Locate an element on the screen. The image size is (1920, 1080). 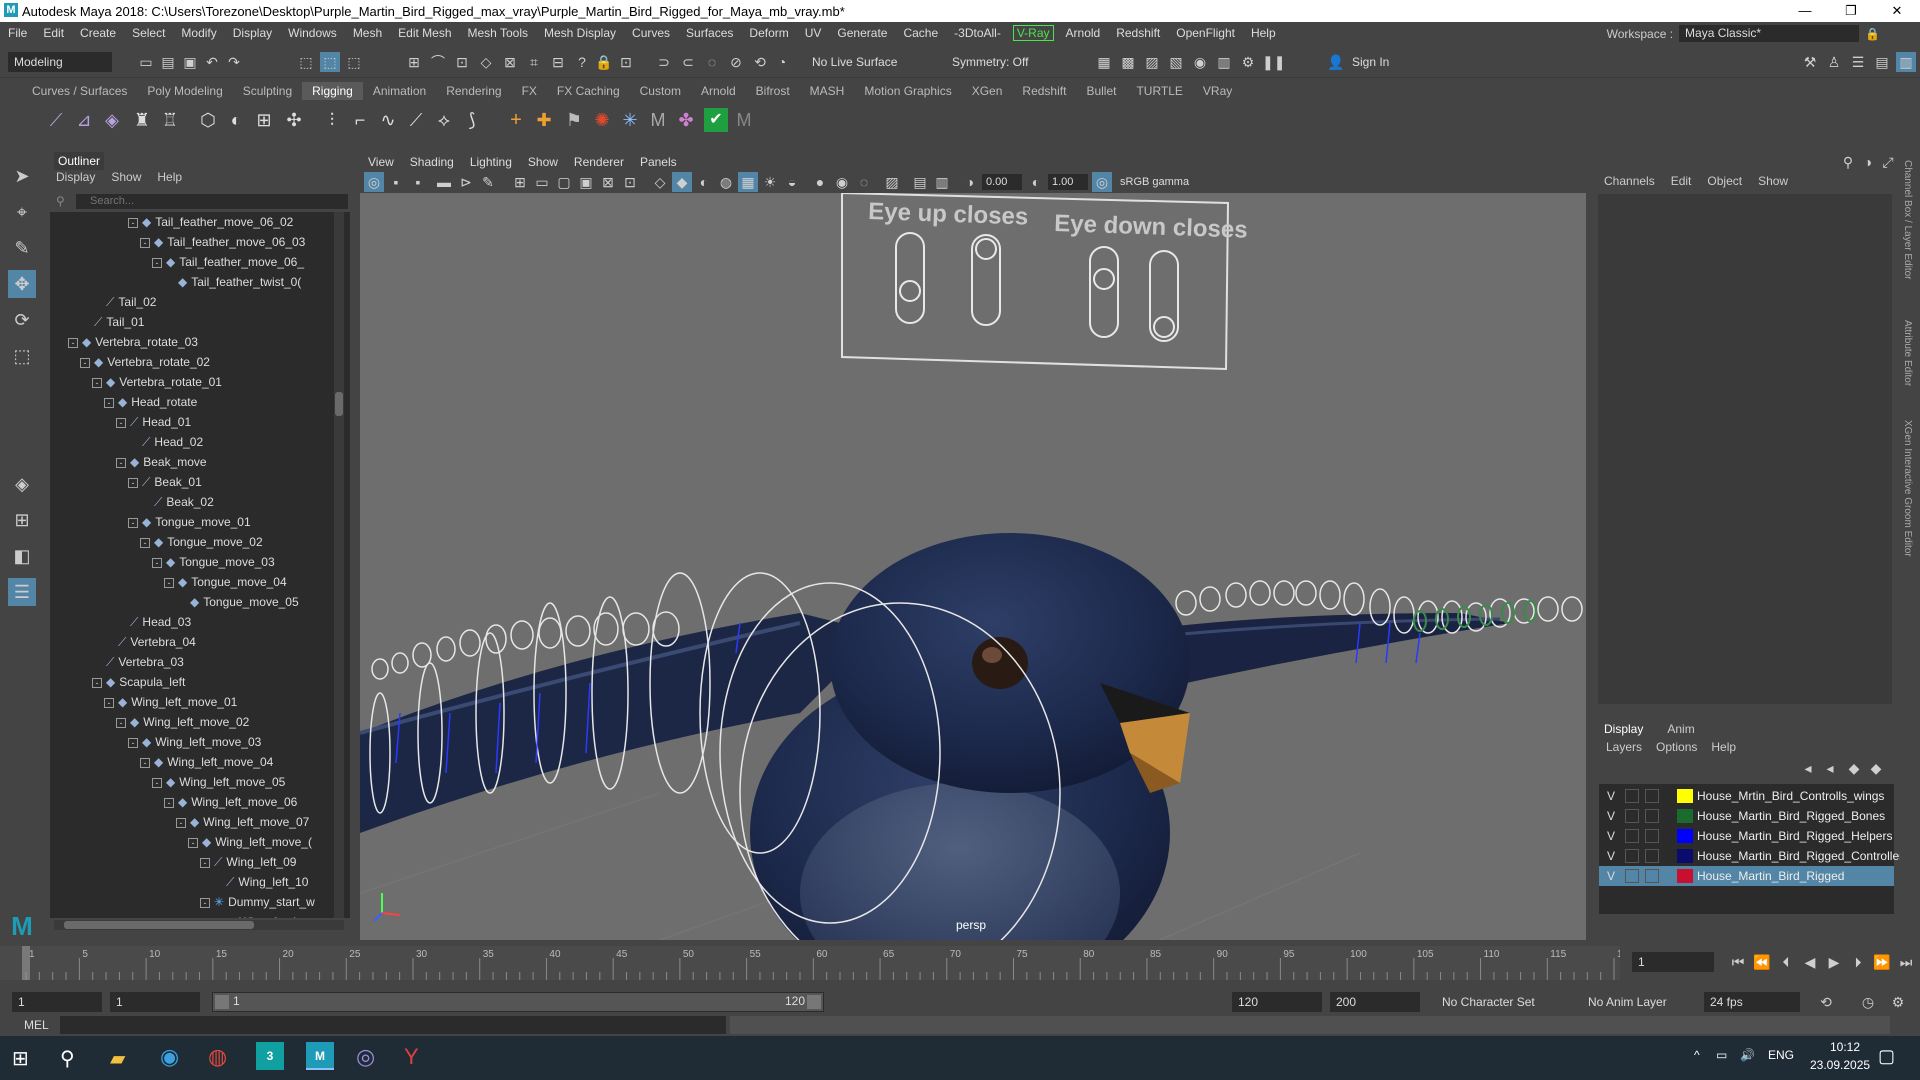
workspace-dropdown: Maya Classic* is located at coordinates (1769, 33).